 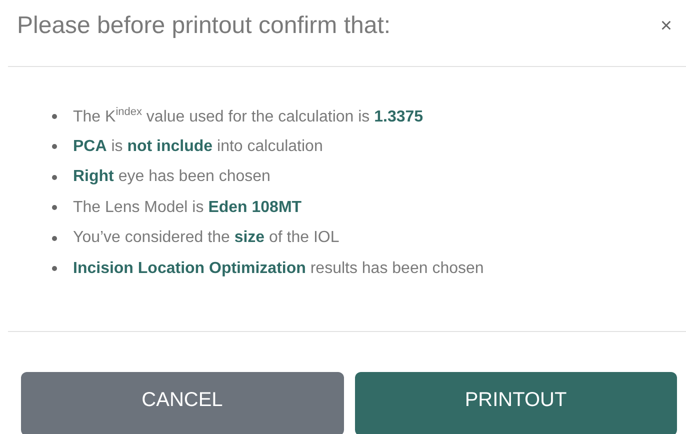 What do you see at coordinates (515, 403) in the screenshot?
I see `printout-button: PRINTOUT` at bounding box center [515, 403].